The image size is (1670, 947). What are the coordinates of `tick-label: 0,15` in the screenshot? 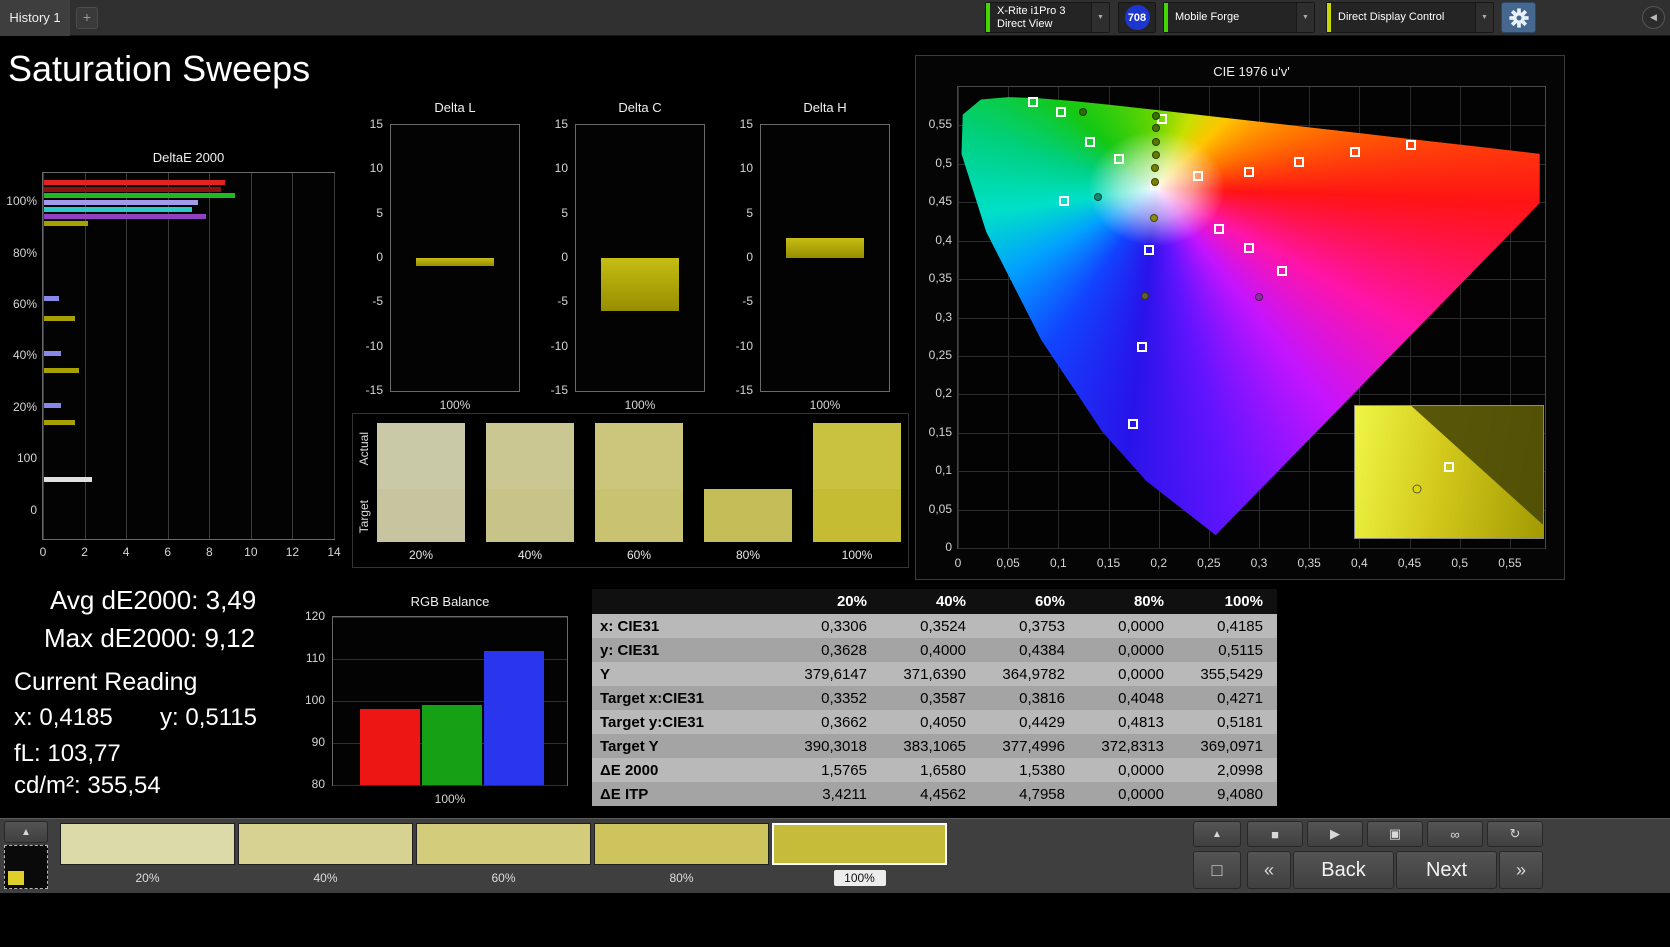 It's located at (1108, 563).